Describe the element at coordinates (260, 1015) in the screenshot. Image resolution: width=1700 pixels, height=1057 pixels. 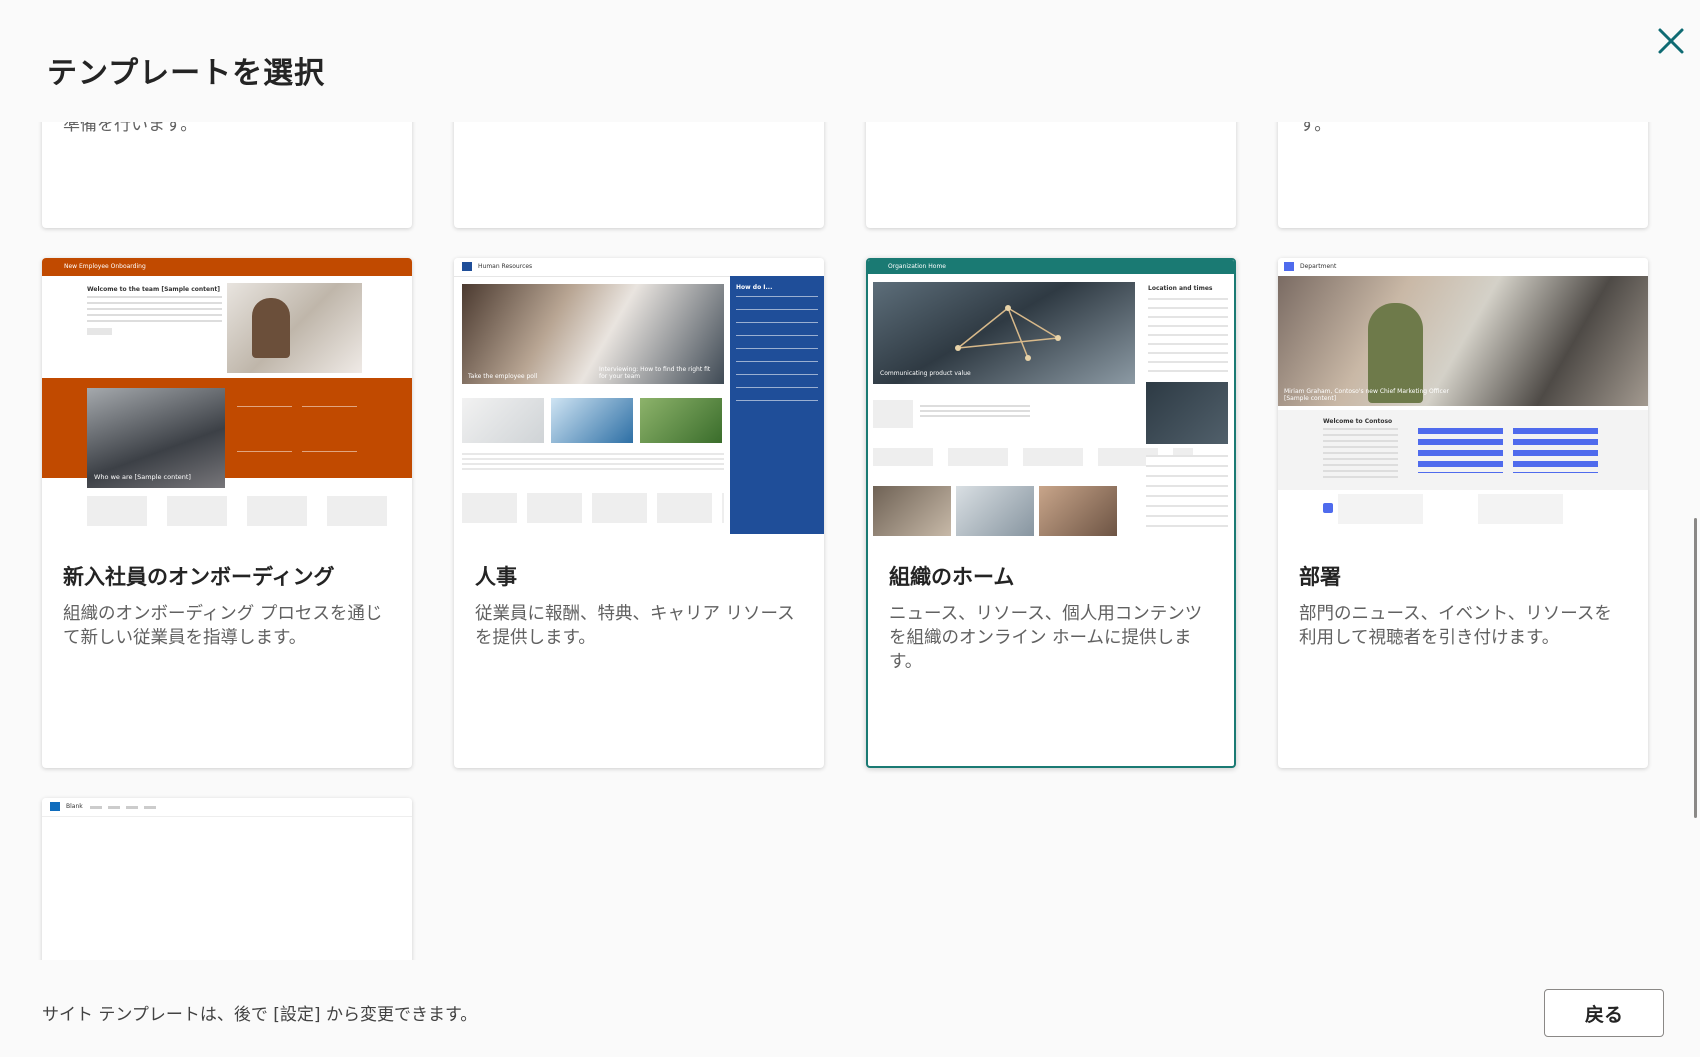
I see `footer-note: サイト テンプレートは、後で [設定] から変更できます。` at that location.